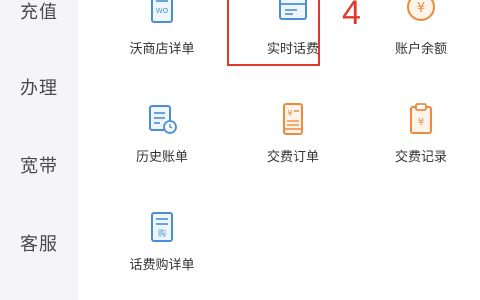  What do you see at coordinates (162, 49) in the screenshot?
I see `grid-item-label: 沃商店详单` at bounding box center [162, 49].